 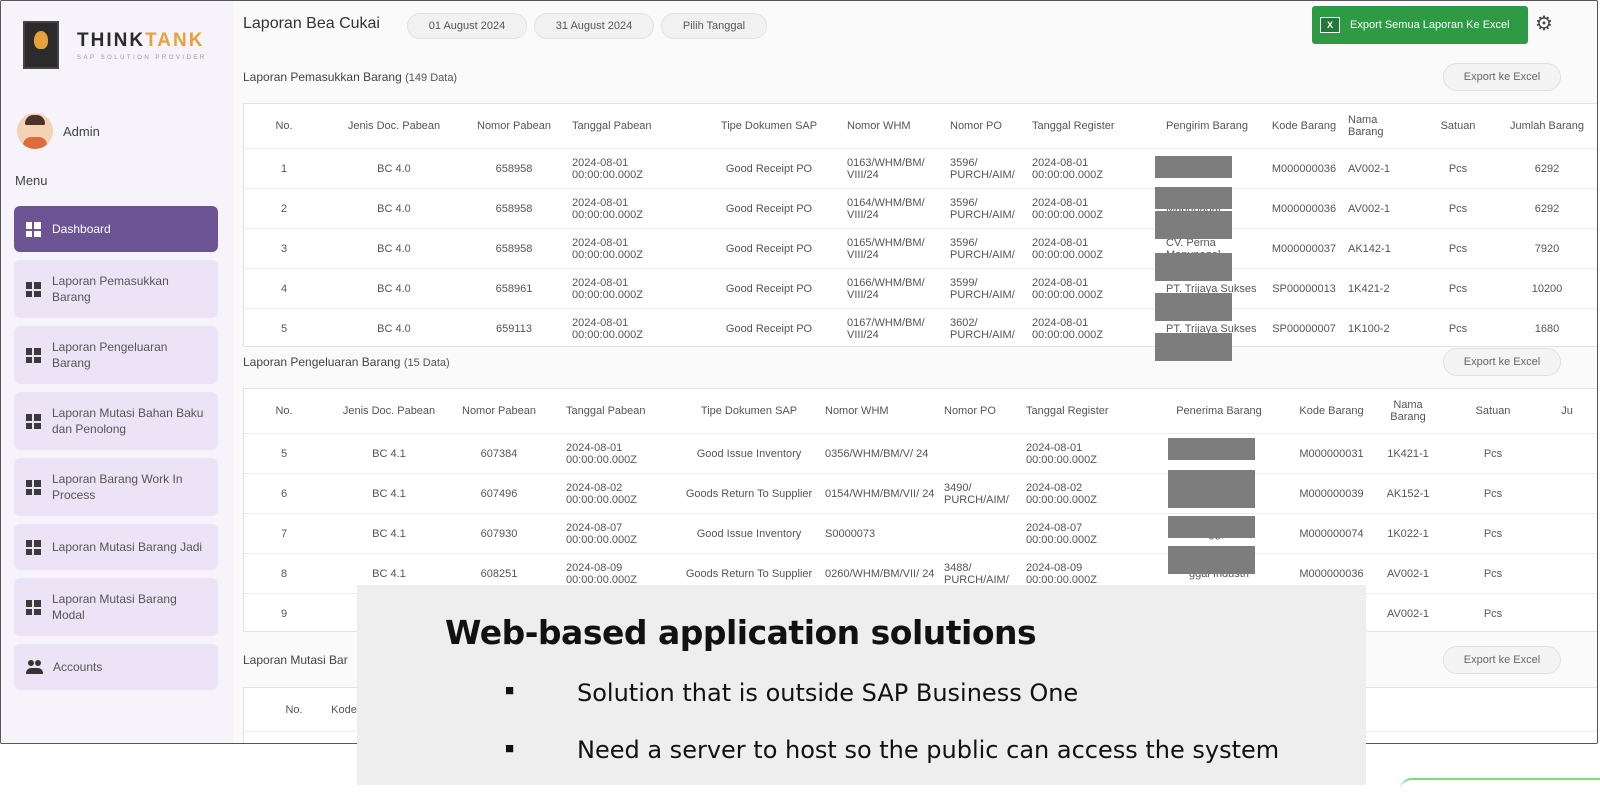 What do you see at coordinates (284, 208) in the screenshot?
I see `table-cell: 2` at bounding box center [284, 208].